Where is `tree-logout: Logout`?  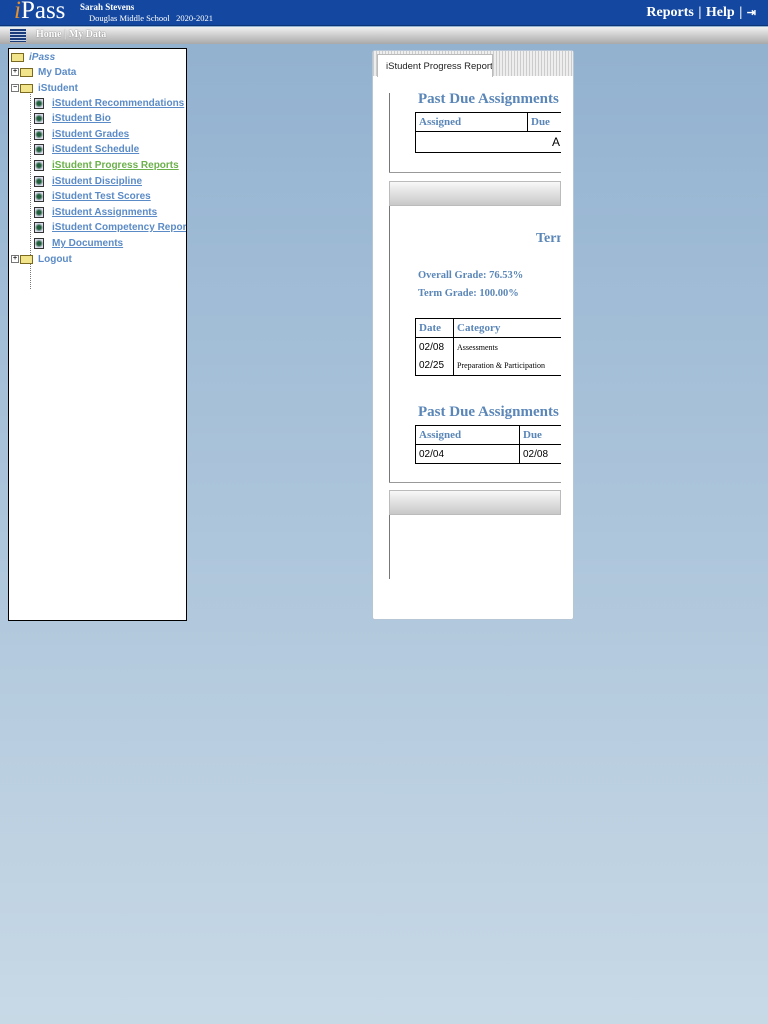
tree-logout: Logout is located at coordinates (55, 259).